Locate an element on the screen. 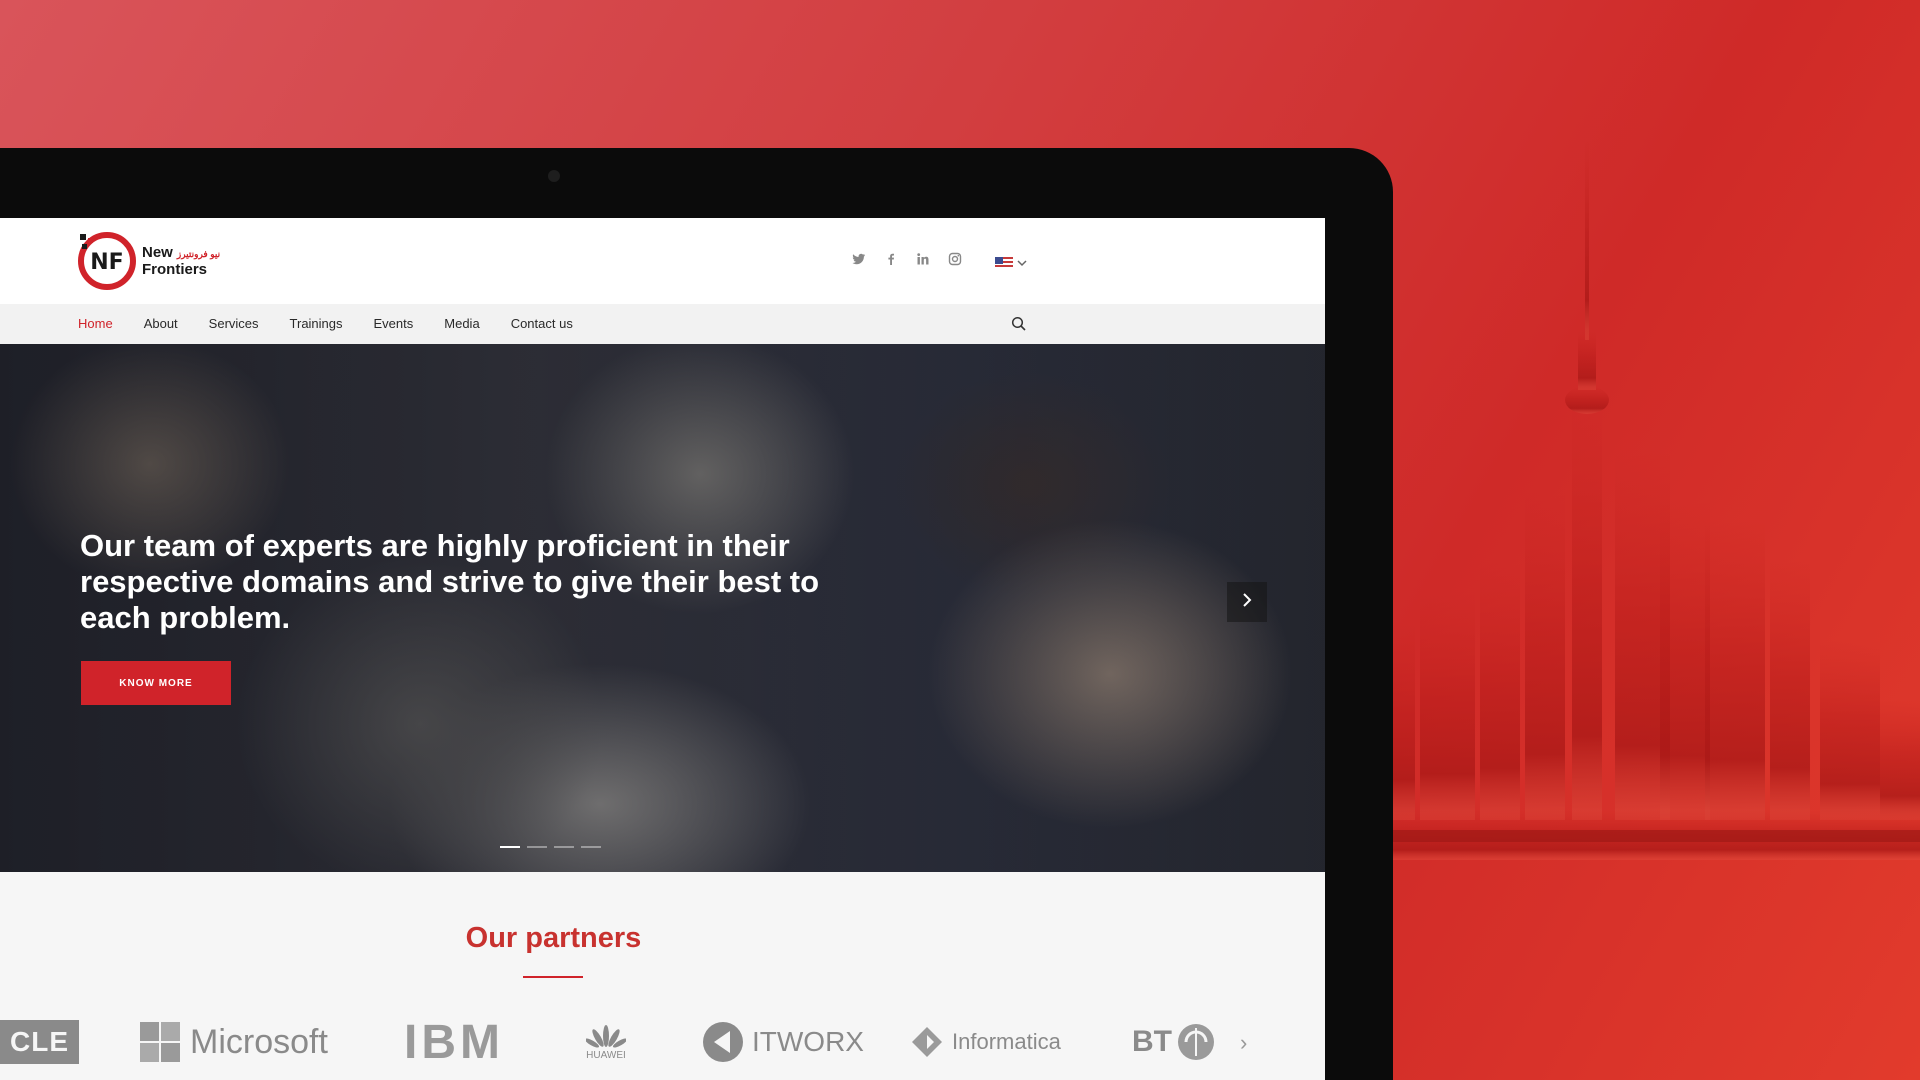  partner-logo-informatica: Informatica is located at coordinates (985, 1042).